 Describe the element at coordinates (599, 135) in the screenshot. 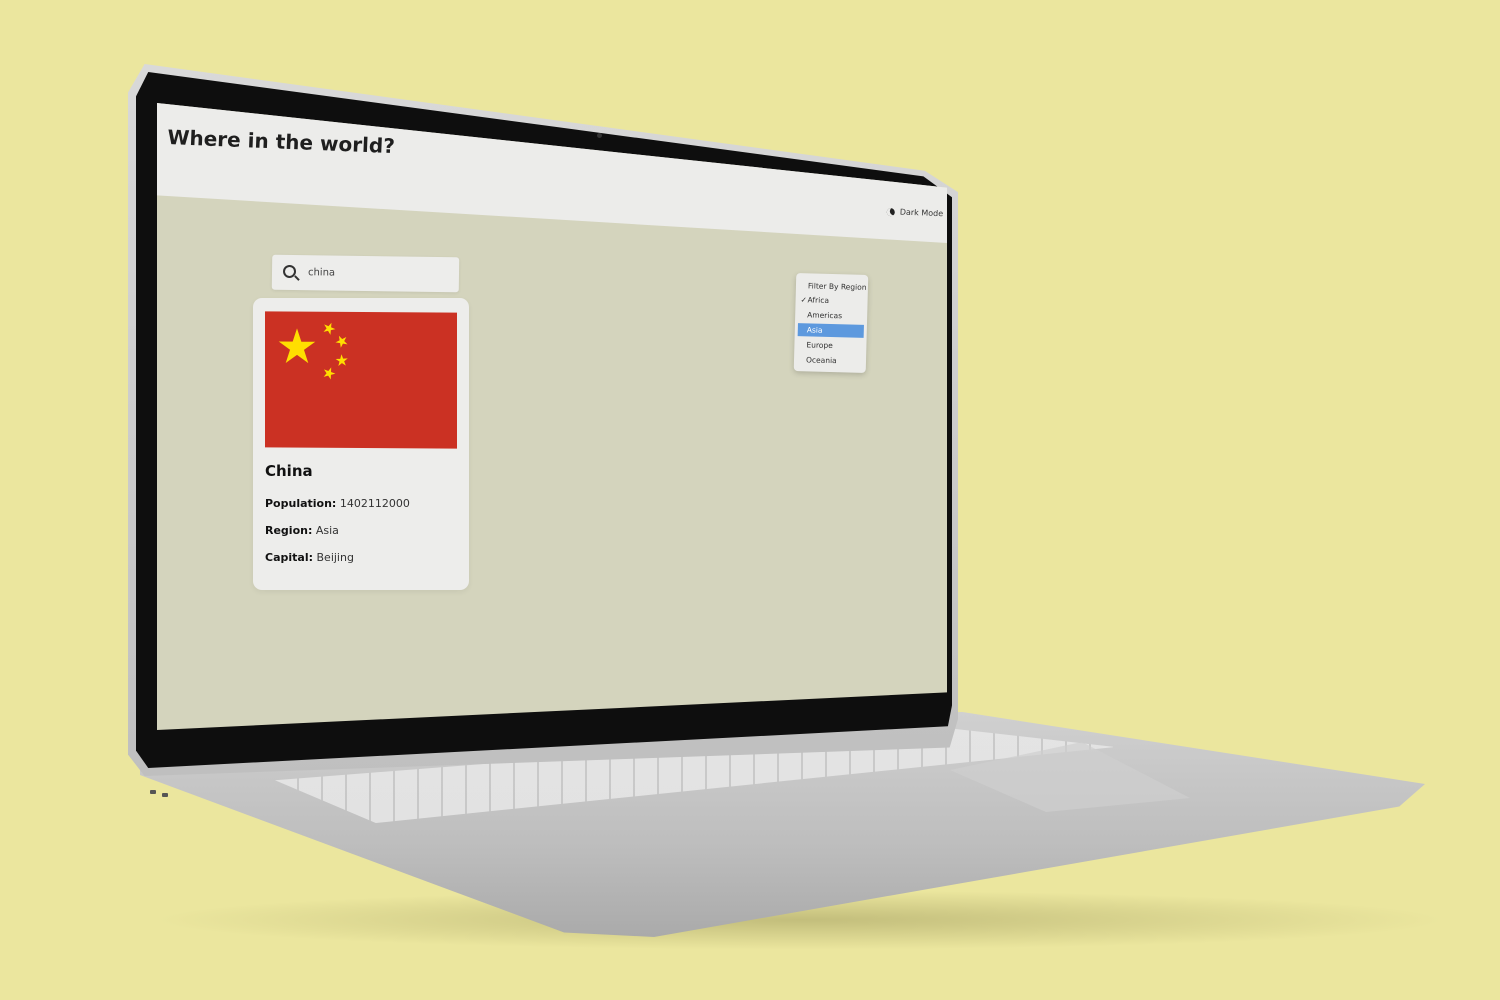

I see `camera-icon` at that location.